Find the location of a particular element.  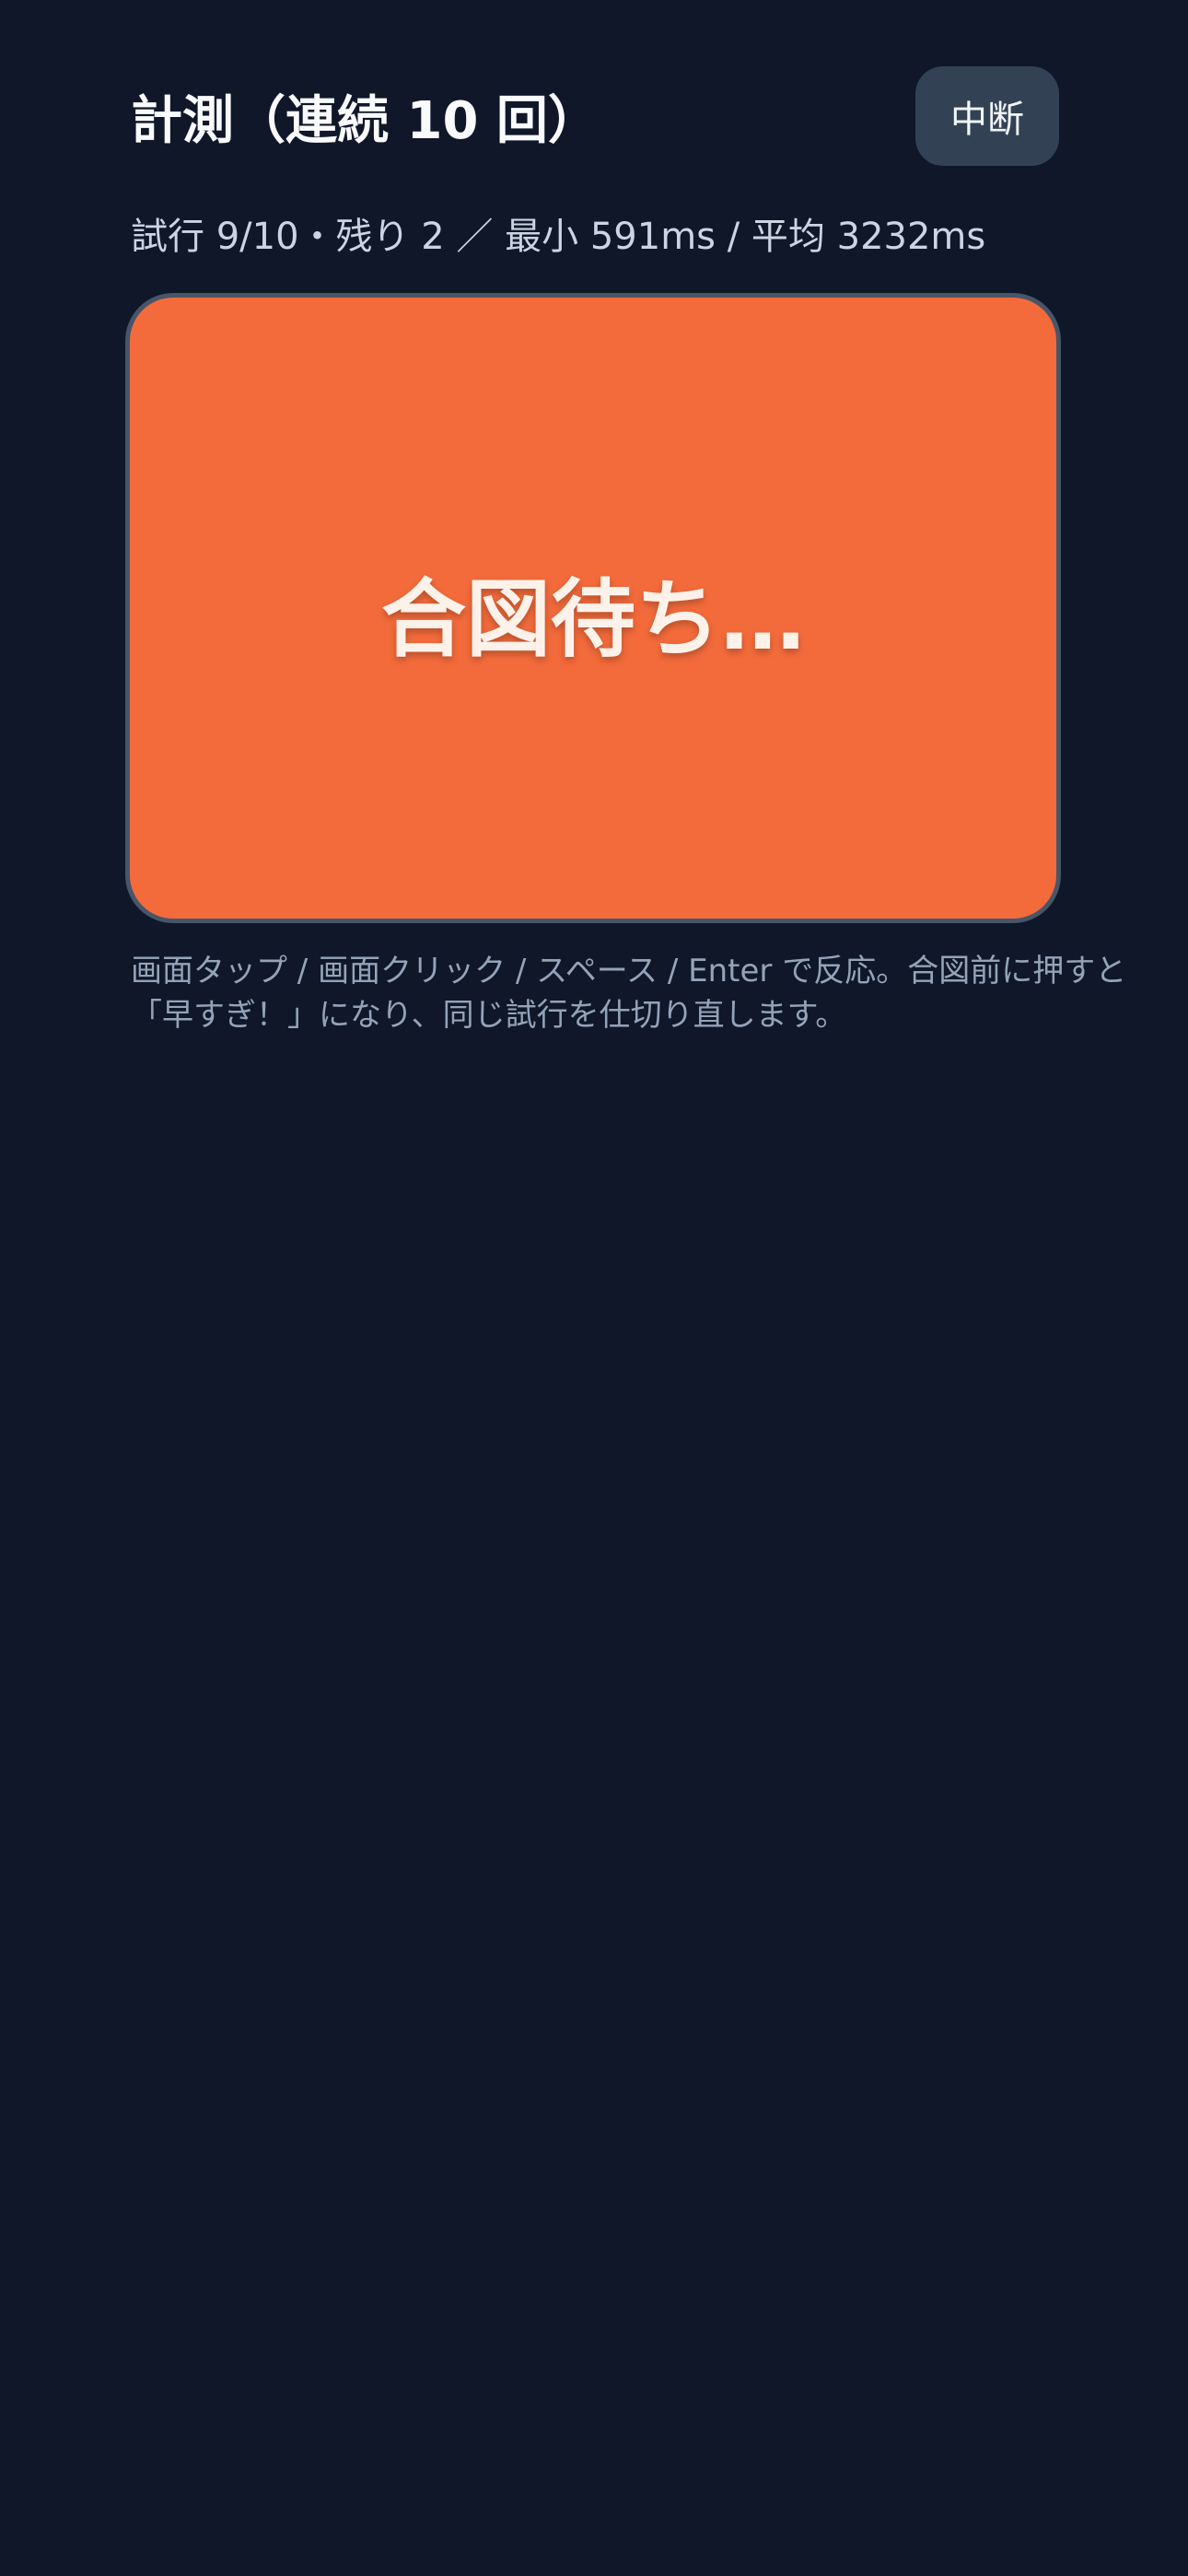

page-title: 計測（連続 10 回） is located at coordinates (365, 120).